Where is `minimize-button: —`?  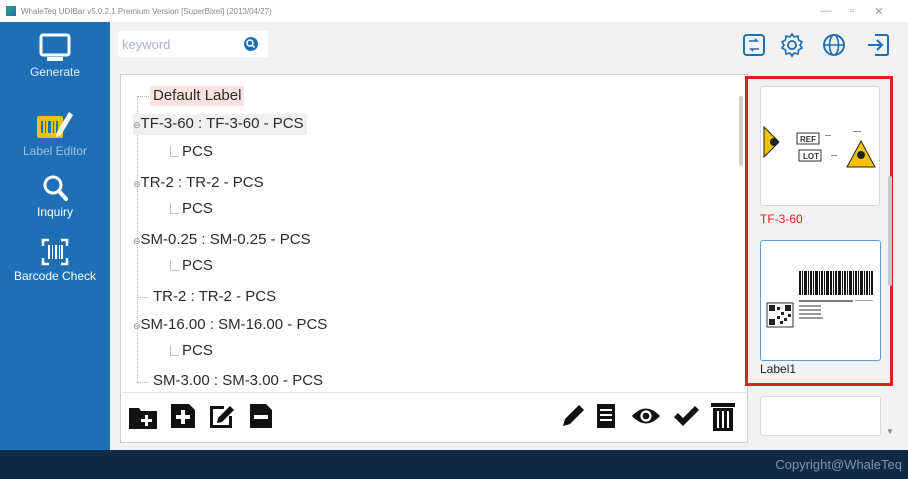 minimize-button: — is located at coordinates (826, 11).